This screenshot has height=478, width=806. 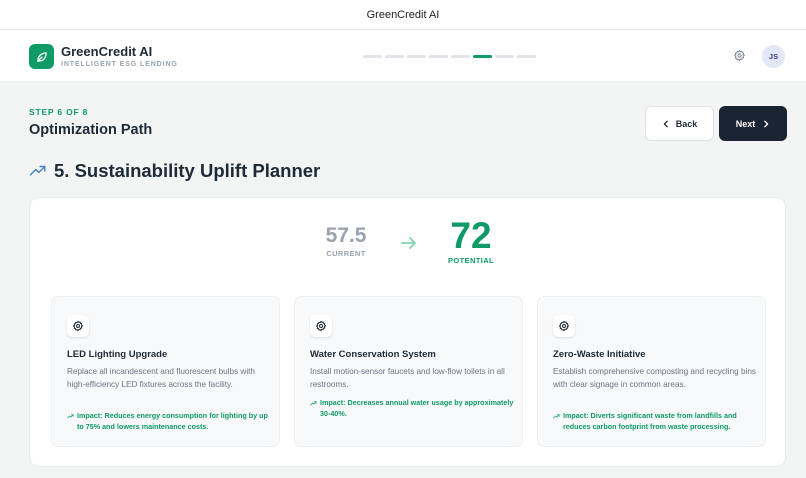 I want to click on brand-name: GreenCredit AI, so click(x=107, y=51).